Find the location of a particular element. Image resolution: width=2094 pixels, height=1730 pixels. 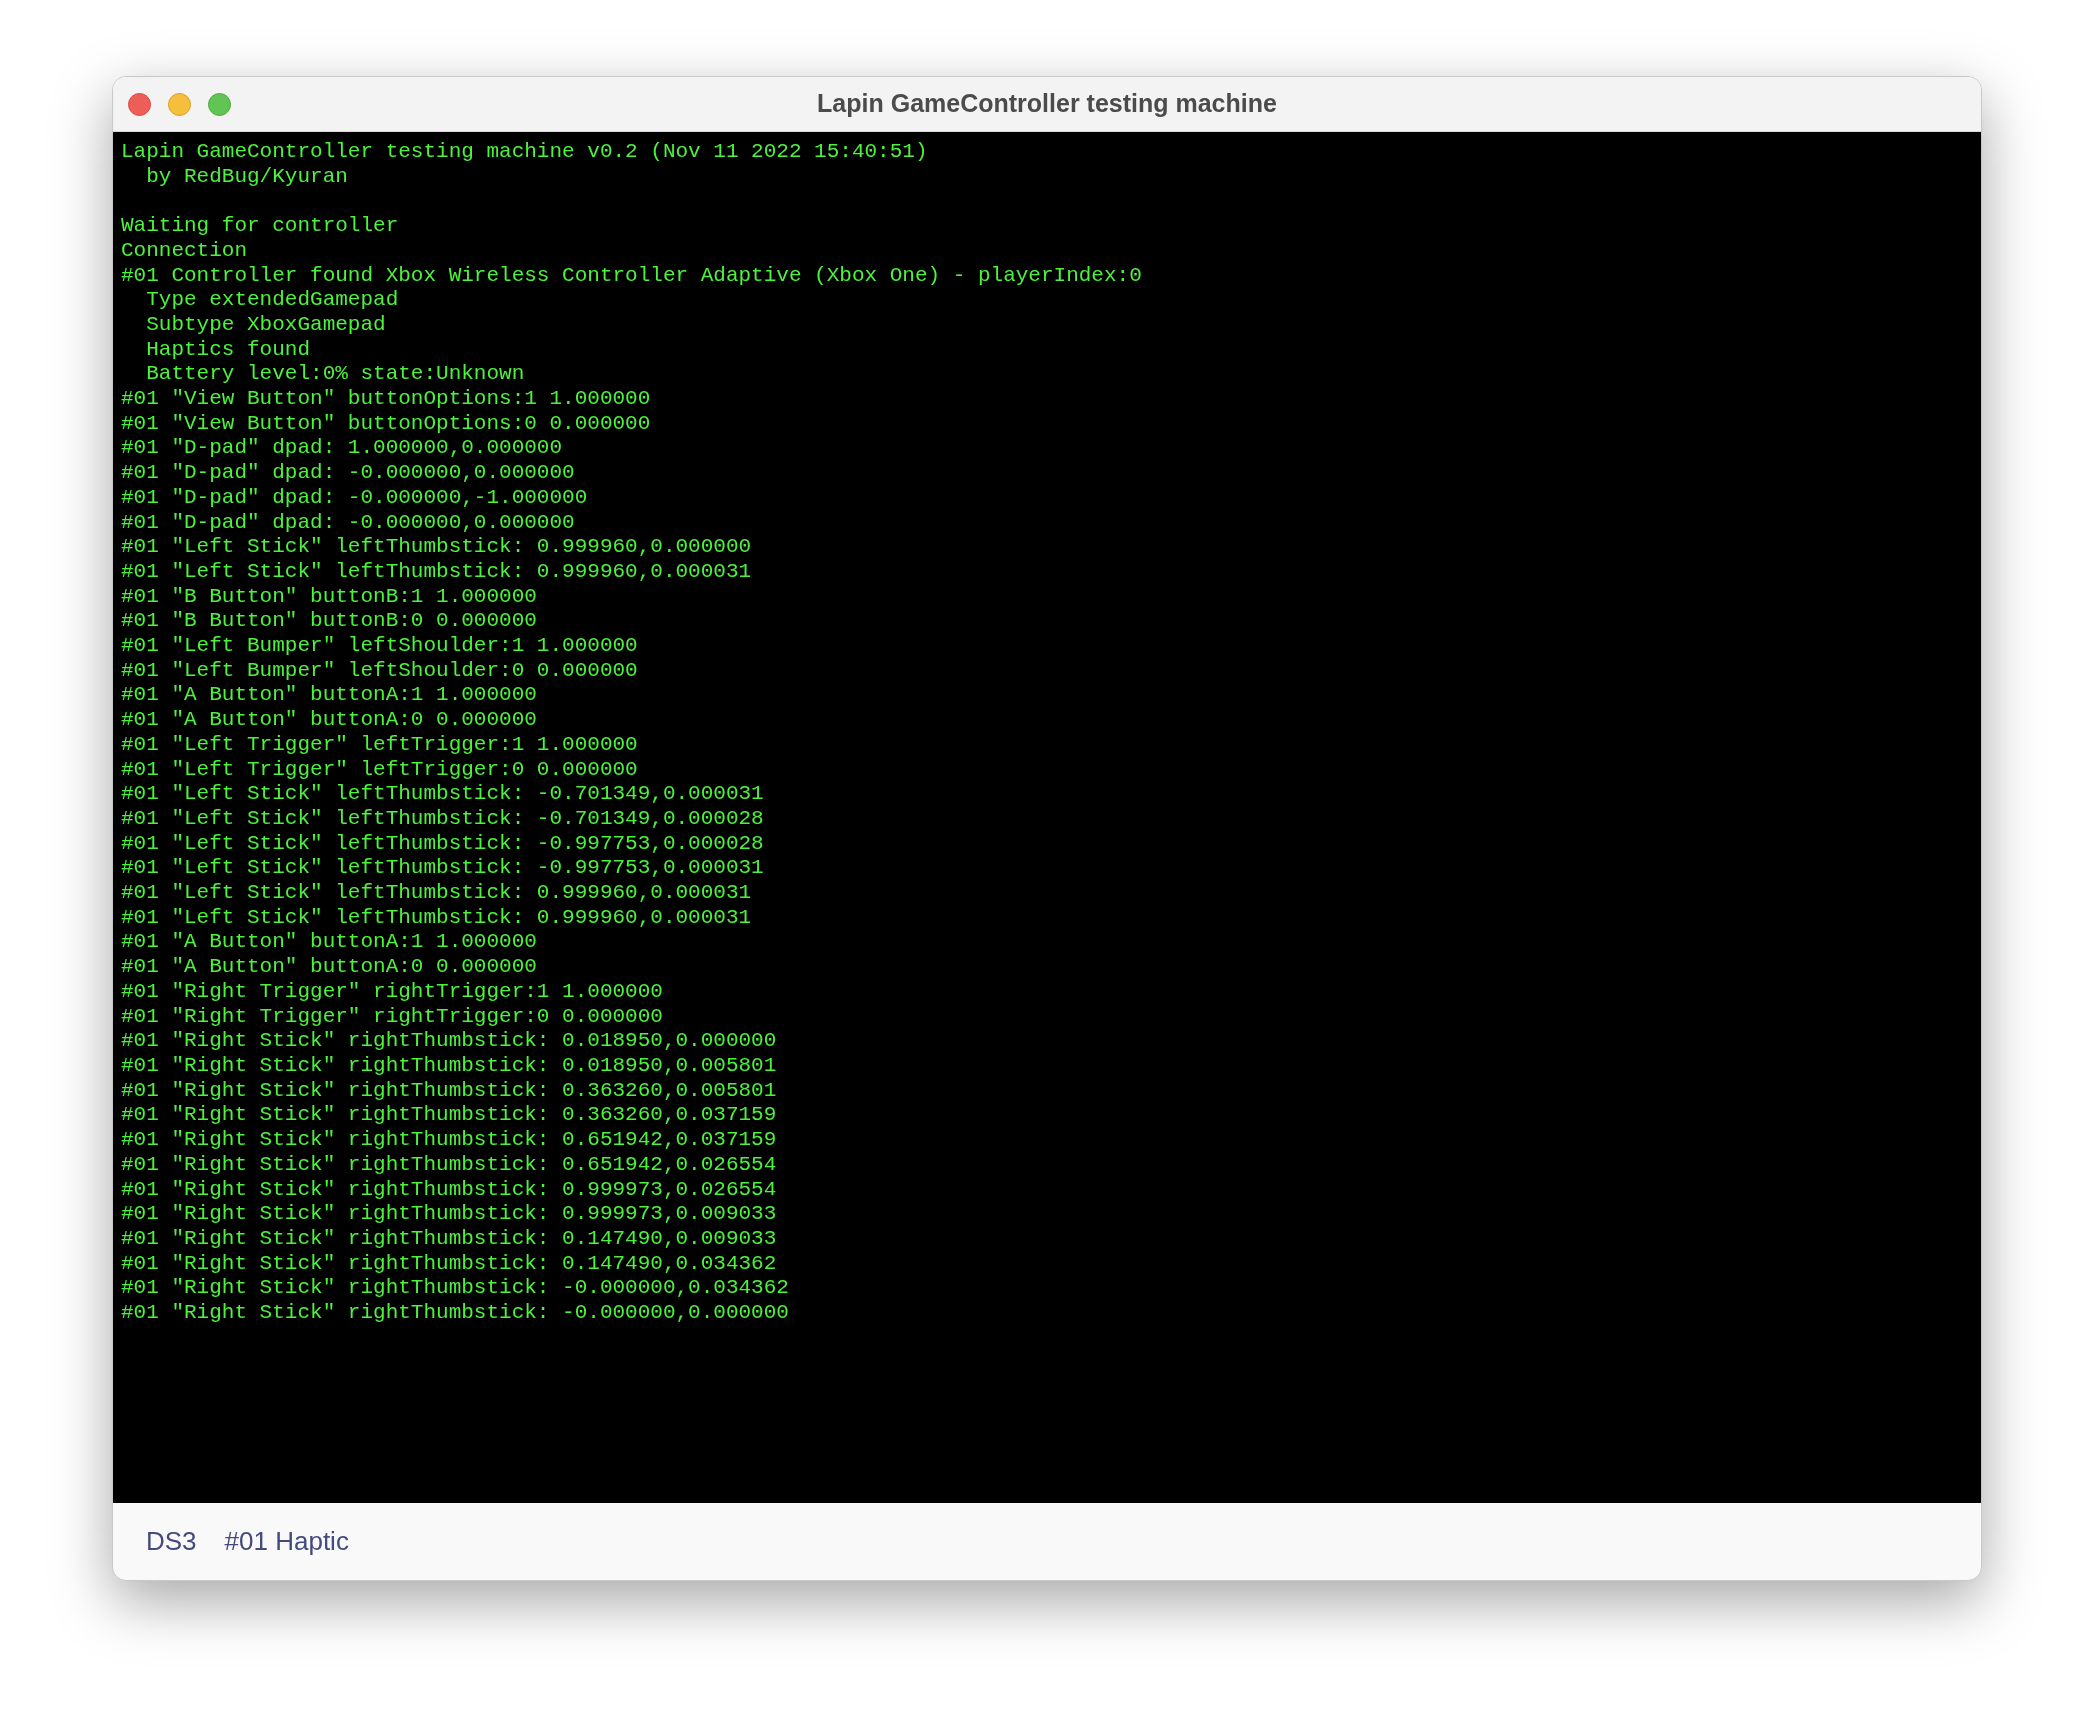

console-line: #01 "Left Trigger" leftTrigger:0 0.000000 is located at coordinates (379, 770).